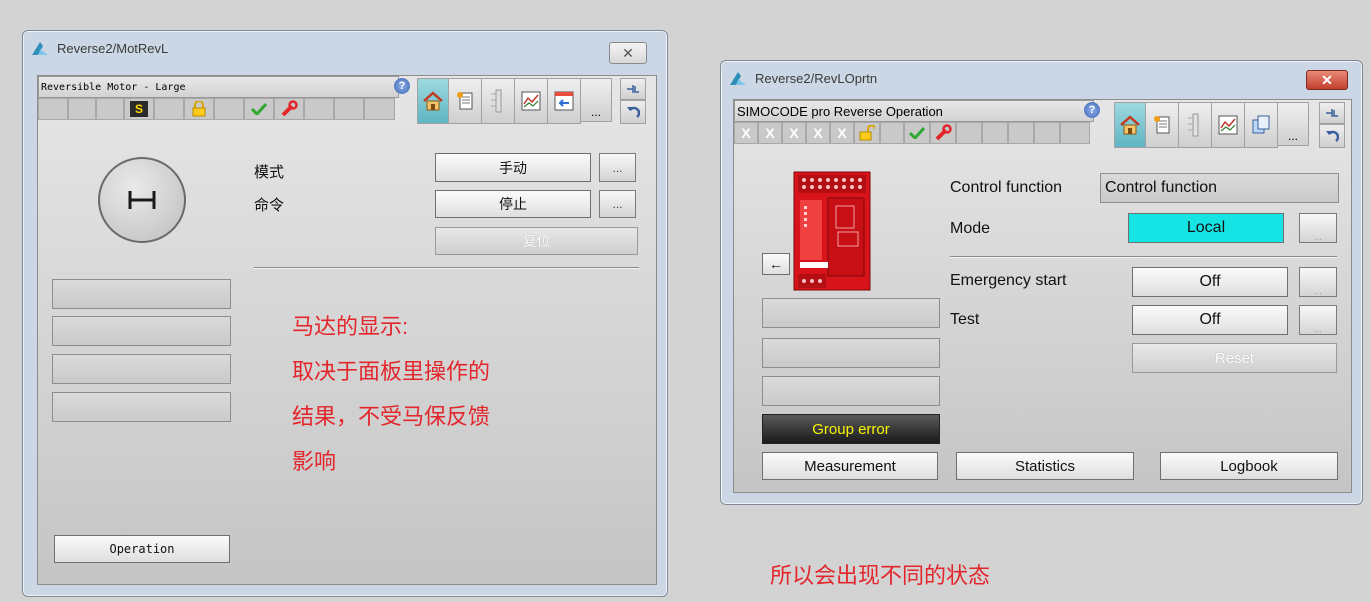 The image size is (1371, 602). What do you see at coordinates (832, 232) in the screenshot?
I see `simocode-device-icon` at bounding box center [832, 232].